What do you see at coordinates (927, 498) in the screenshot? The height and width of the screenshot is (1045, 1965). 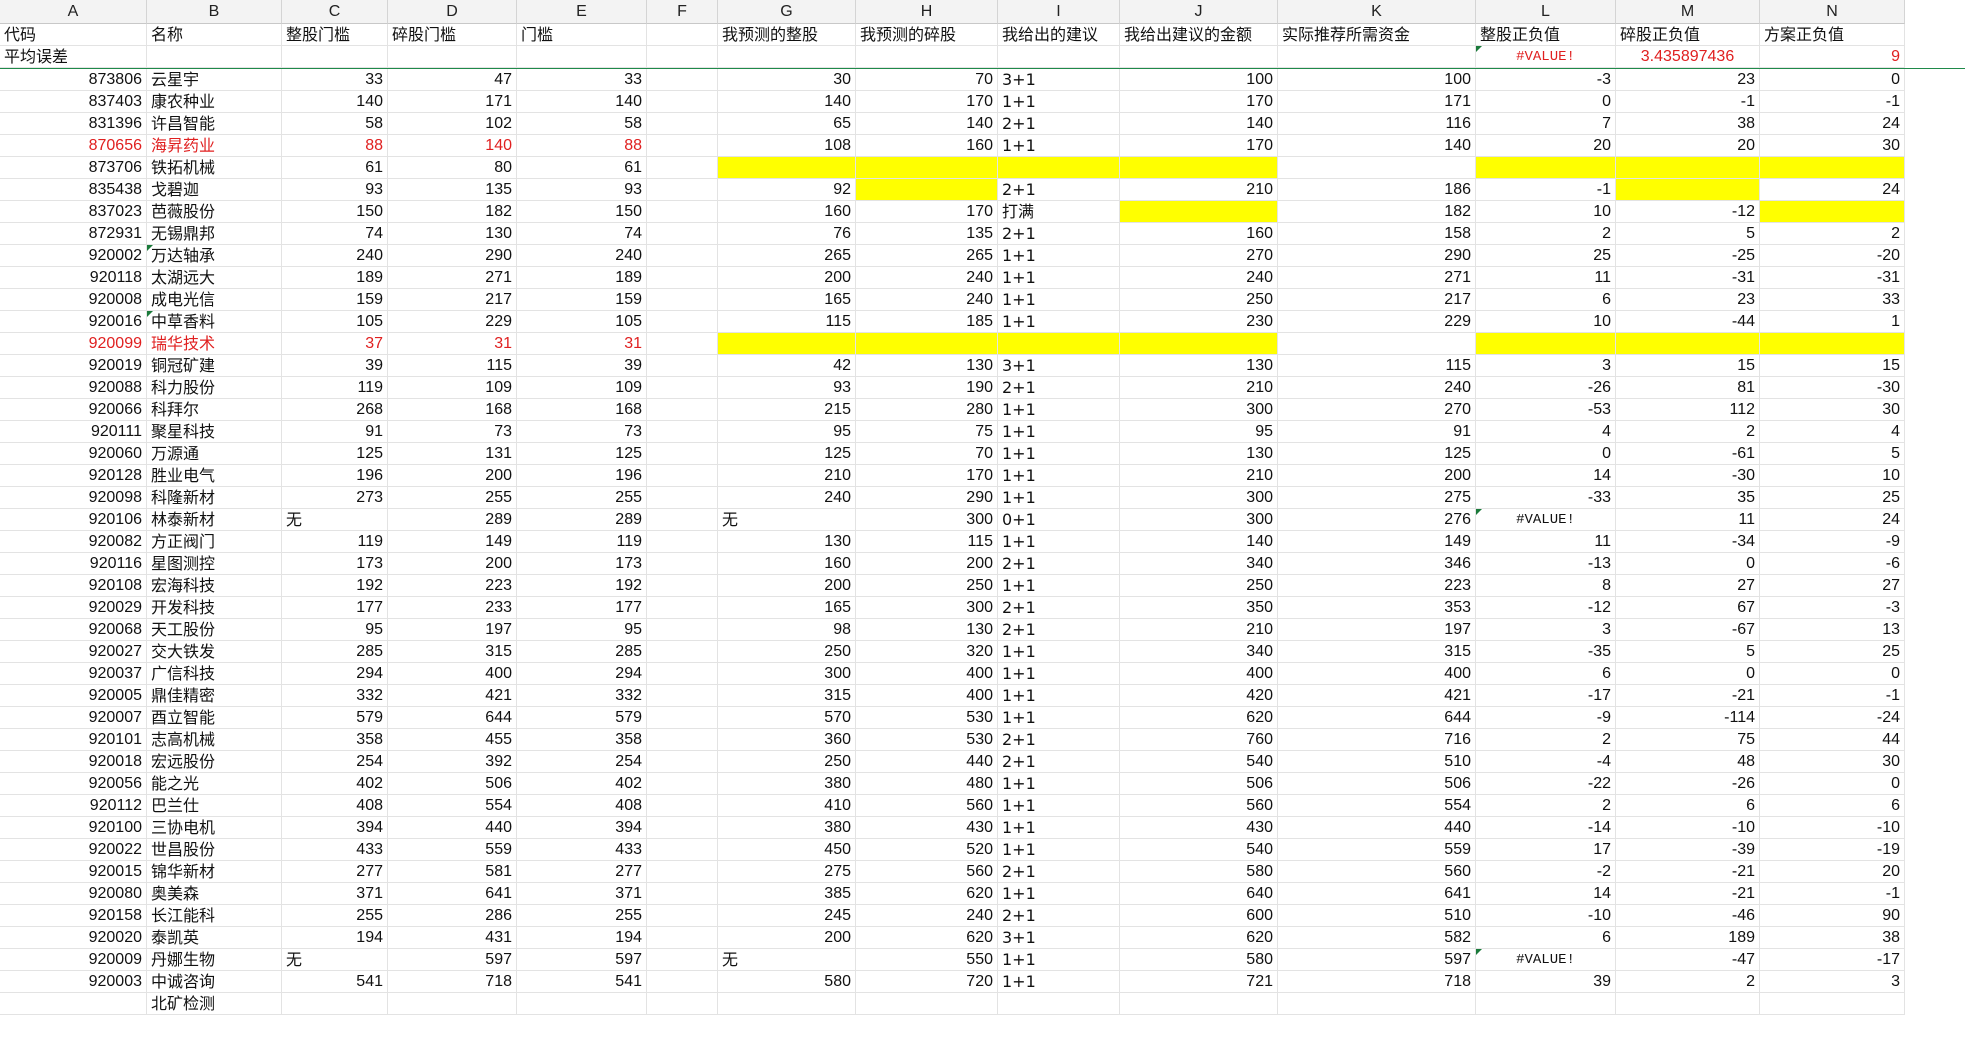 I see `table-cell-h: 290` at bounding box center [927, 498].